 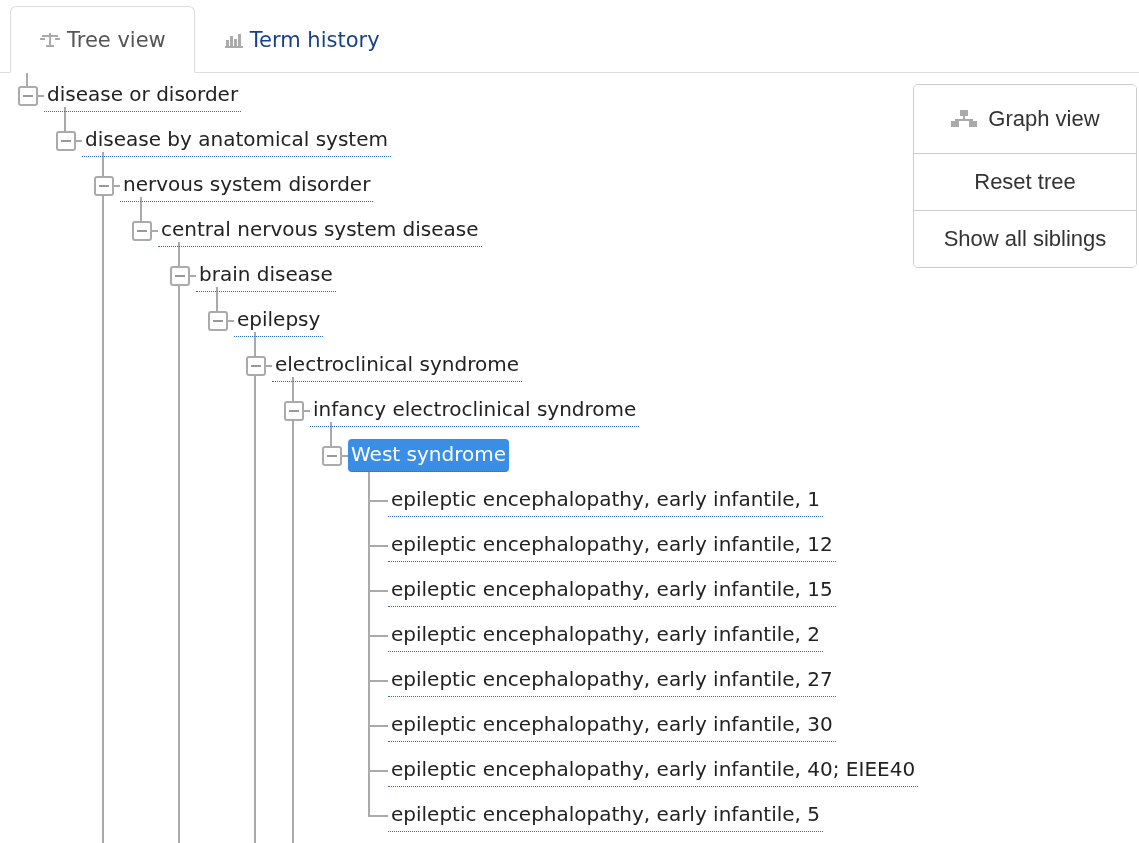 What do you see at coordinates (266, 275) in the screenshot?
I see `tree-node-link: brain disease` at bounding box center [266, 275].